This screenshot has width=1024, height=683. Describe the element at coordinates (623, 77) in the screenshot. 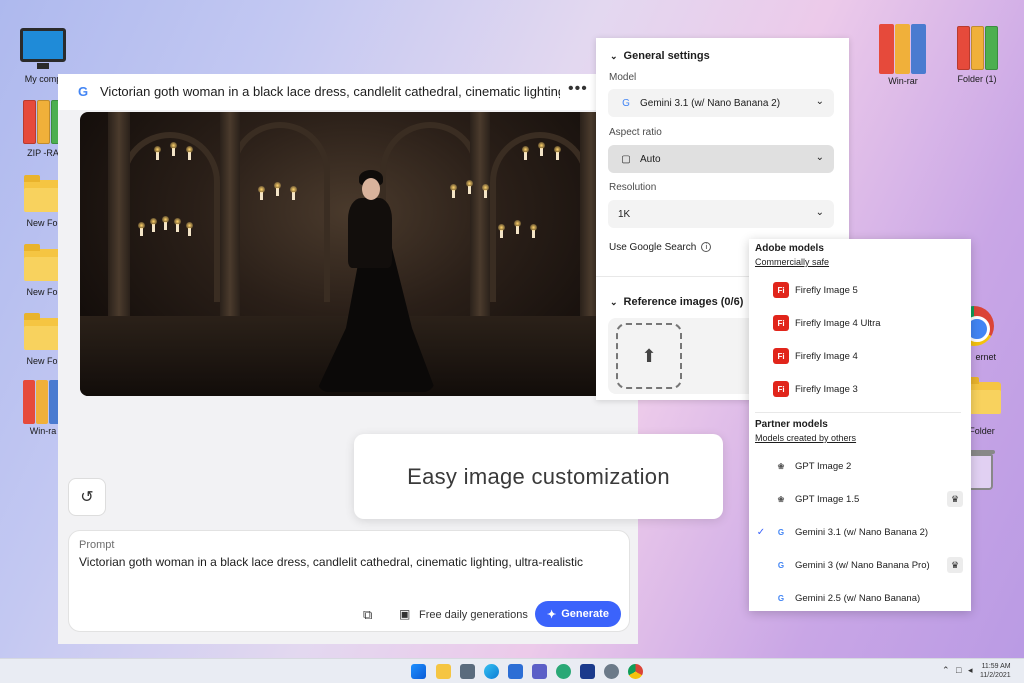

I see `model-label: Model` at that location.